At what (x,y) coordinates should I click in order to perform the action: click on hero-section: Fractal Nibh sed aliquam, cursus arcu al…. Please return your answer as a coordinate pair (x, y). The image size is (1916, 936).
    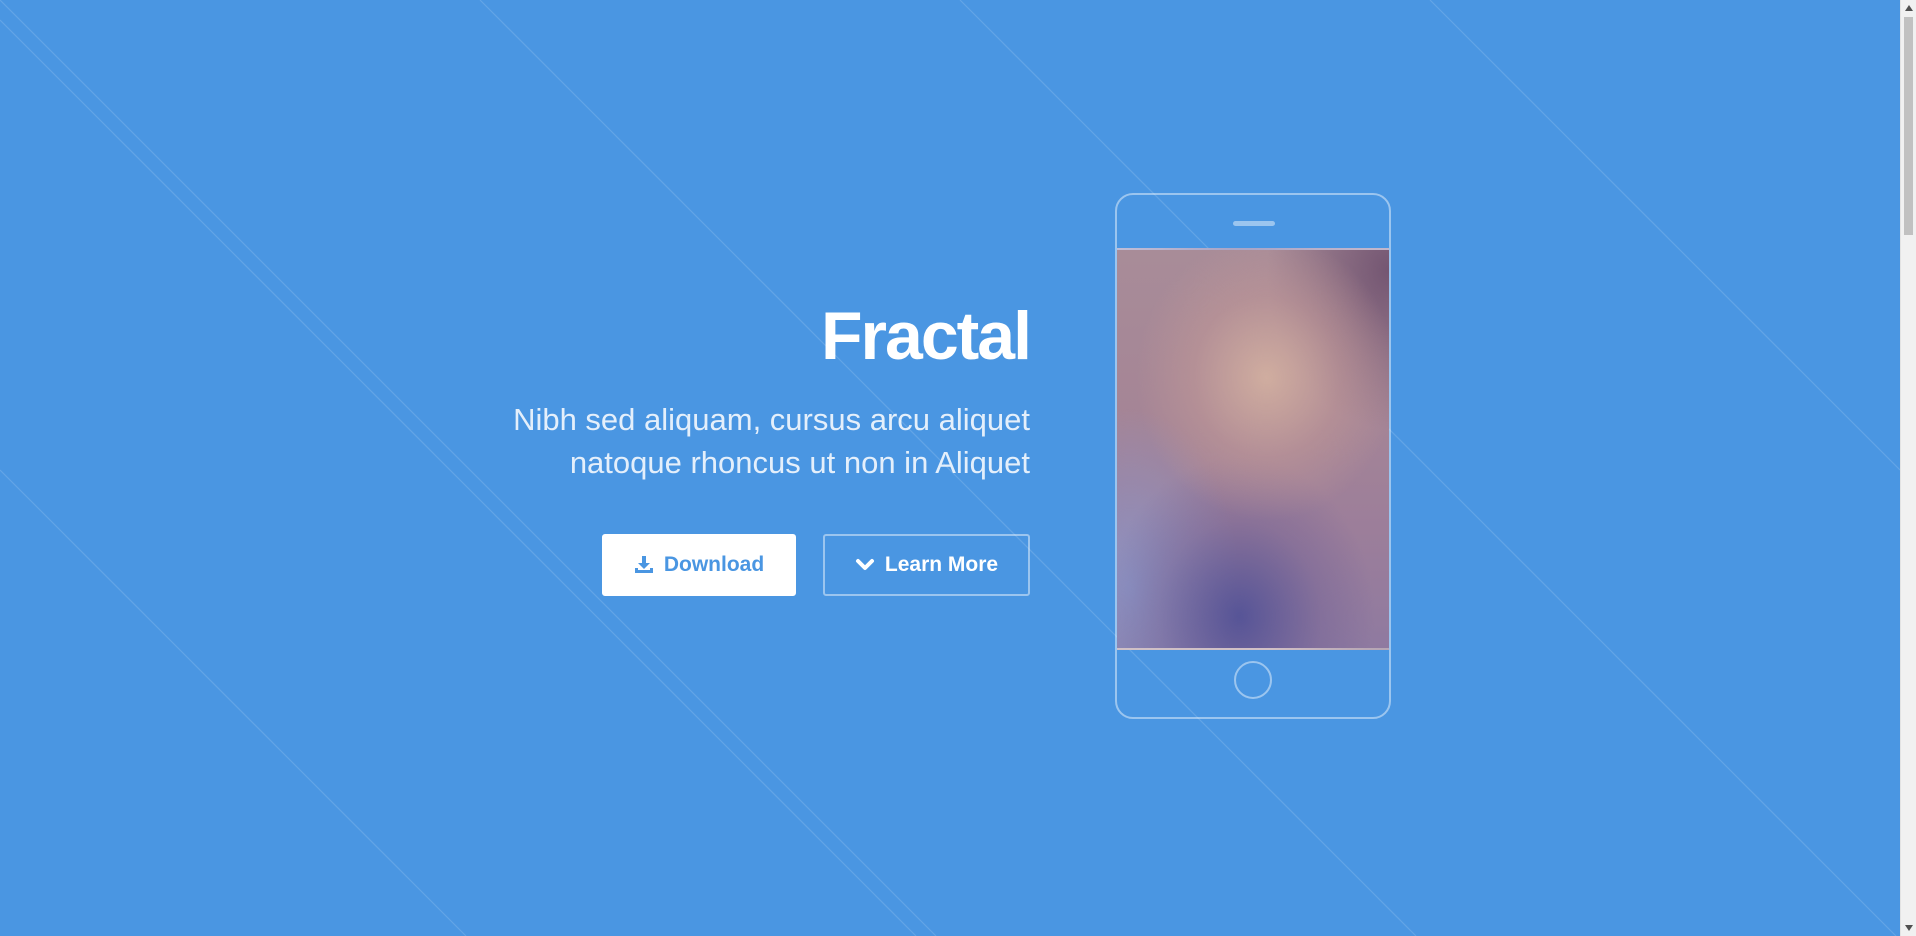
    Looking at the image, I should click on (731, 446).